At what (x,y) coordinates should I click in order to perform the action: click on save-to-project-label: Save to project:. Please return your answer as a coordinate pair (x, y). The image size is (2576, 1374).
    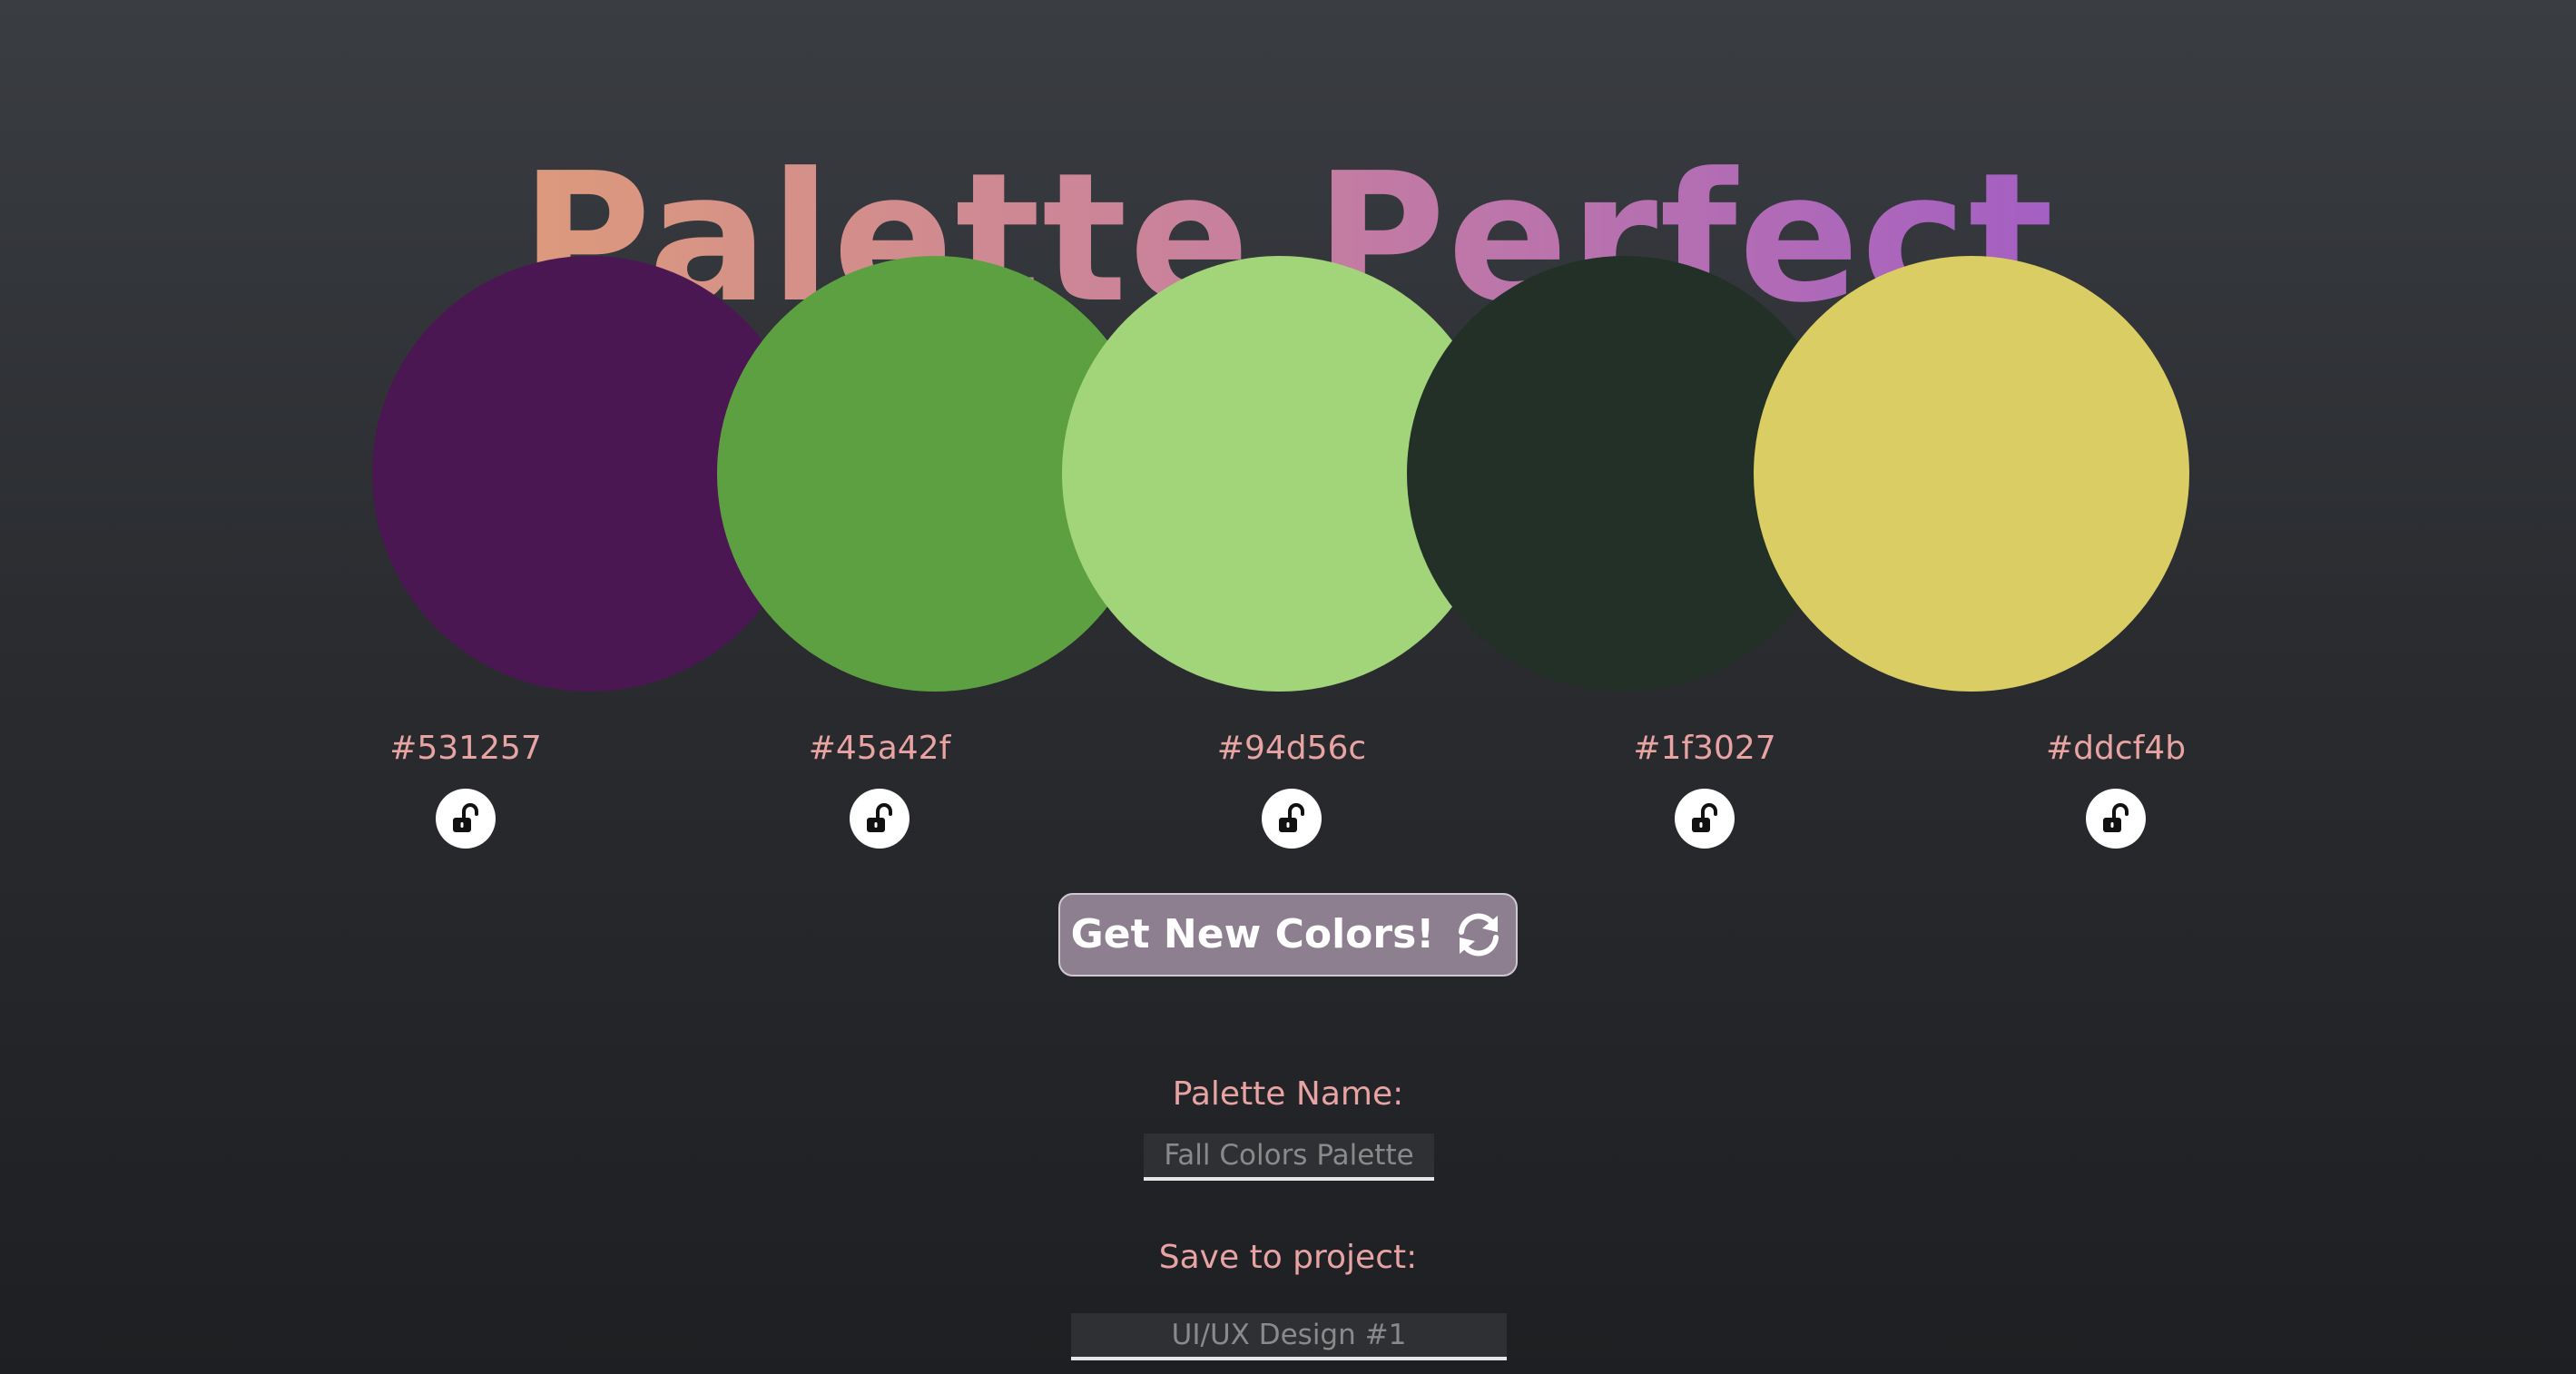
    Looking at the image, I should click on (1288, 1257).